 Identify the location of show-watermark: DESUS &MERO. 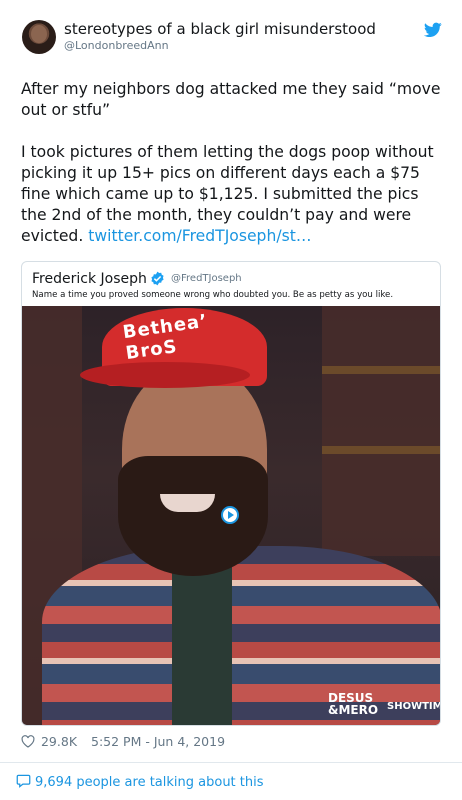
(353, 704).